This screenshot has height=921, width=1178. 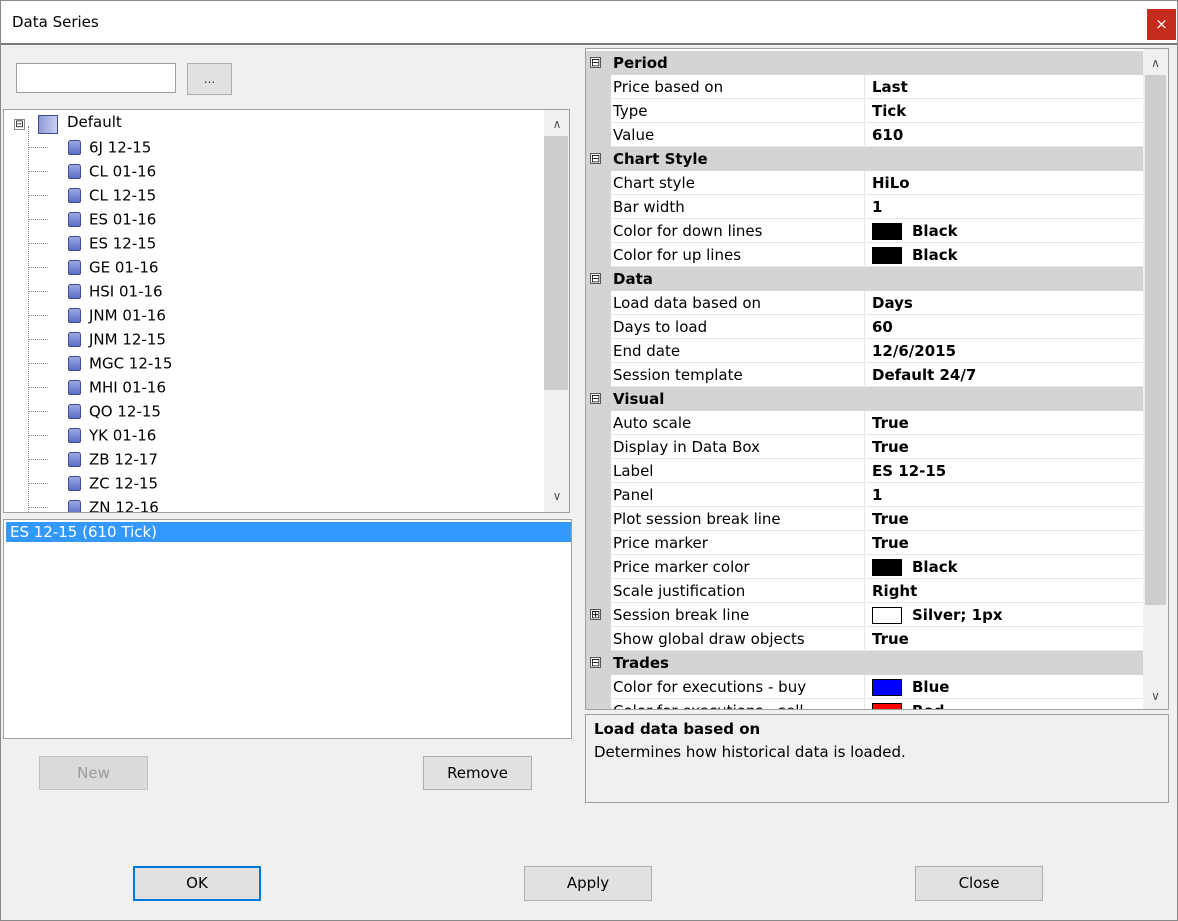 I want to click on category-trades: ⊟ Trades, so click(x=864, y=663).